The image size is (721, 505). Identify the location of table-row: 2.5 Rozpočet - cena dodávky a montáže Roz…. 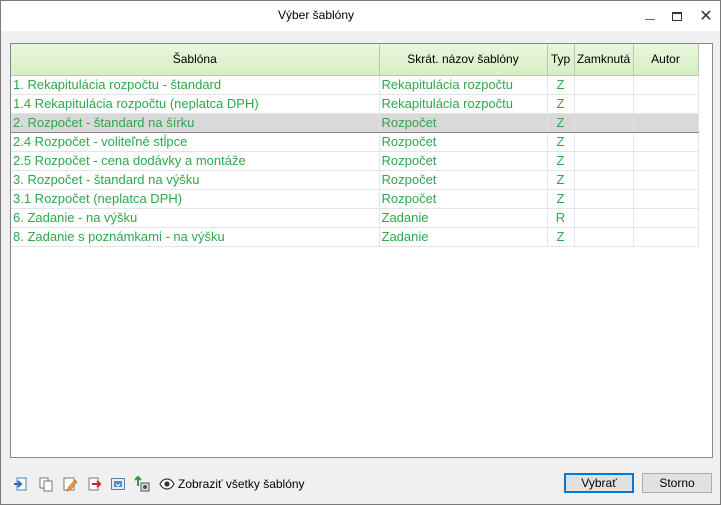
(355, 161).